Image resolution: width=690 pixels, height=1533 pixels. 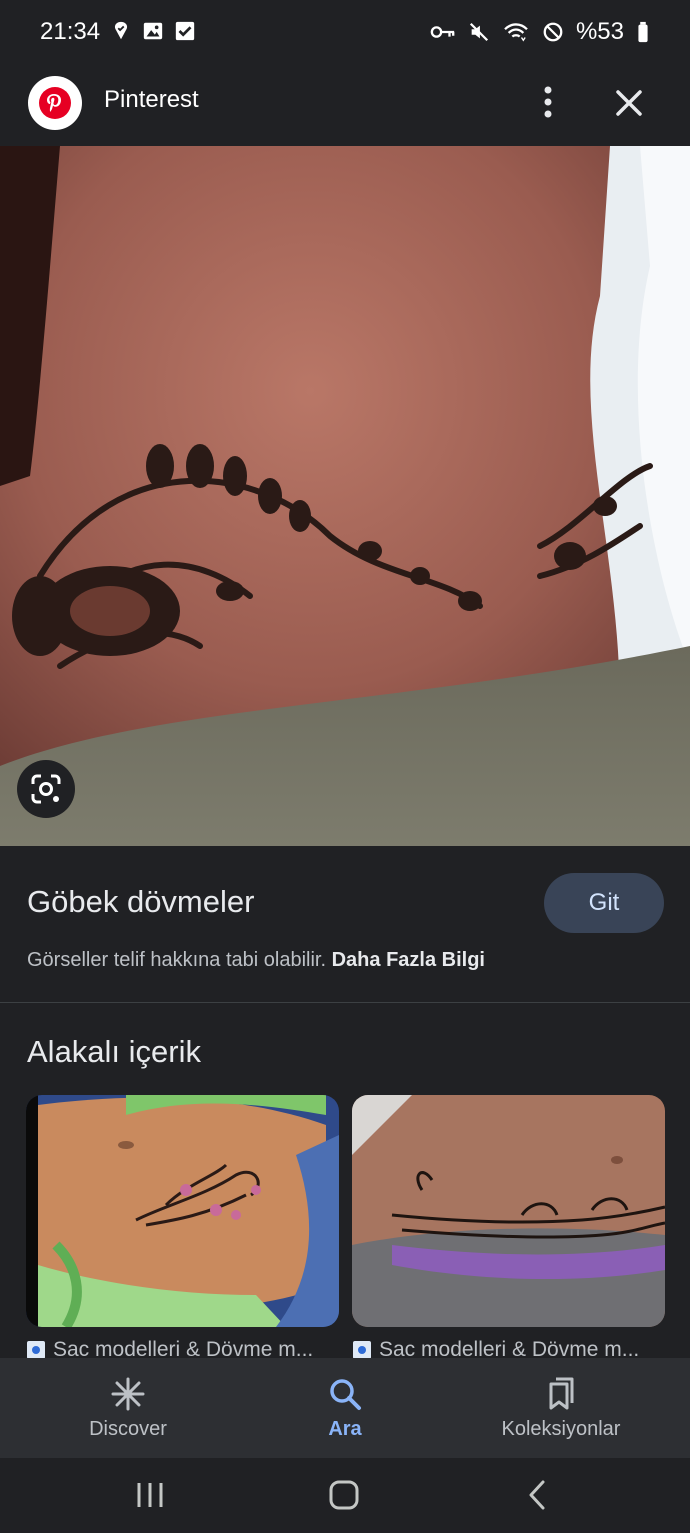 I want to click on do-not-disturb-icon, so click(x=553, y=32).